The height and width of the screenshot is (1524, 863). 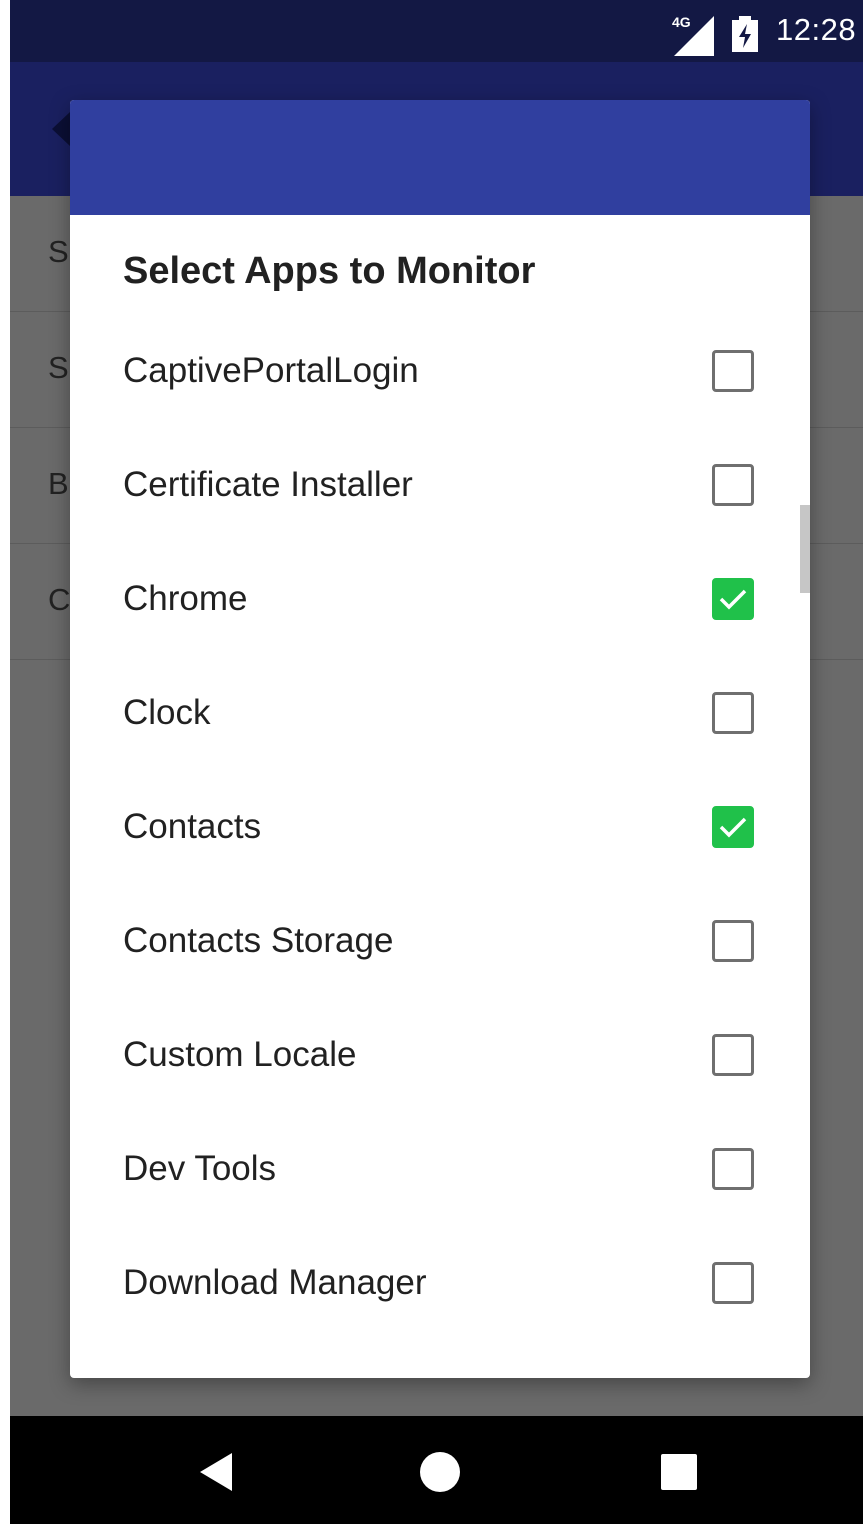 What do you see at coordinates (440, 714) in the screenshot?
I see `app-list-item: Clock` at bounding box center [440, 714].